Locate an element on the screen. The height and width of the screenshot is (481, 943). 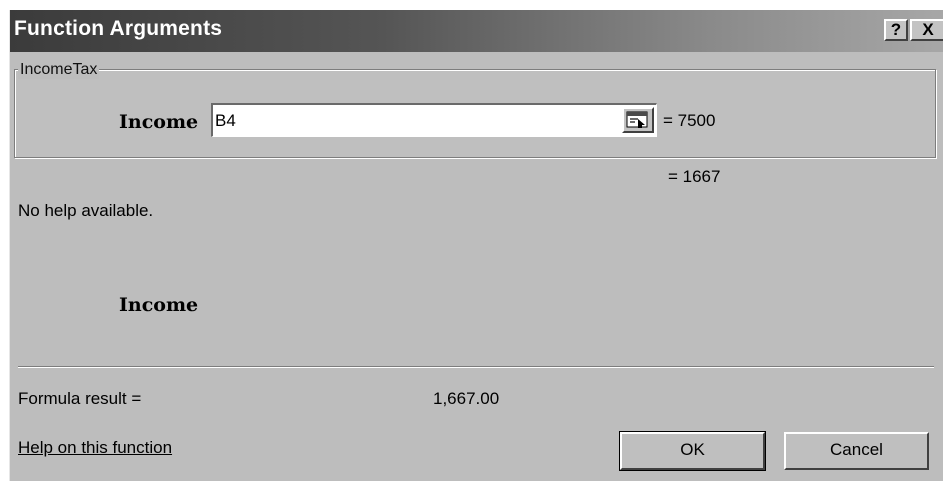
close-button: X is located at coordinates (926, 30).